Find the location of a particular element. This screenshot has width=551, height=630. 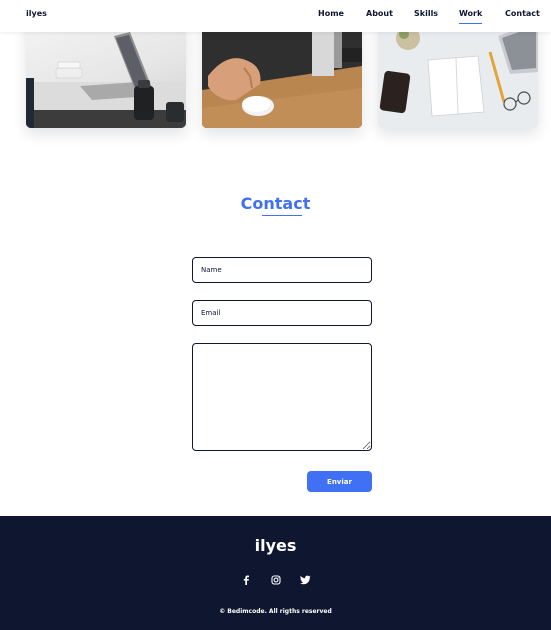

nav-contact: Contact is located at coordinates (522, 13).